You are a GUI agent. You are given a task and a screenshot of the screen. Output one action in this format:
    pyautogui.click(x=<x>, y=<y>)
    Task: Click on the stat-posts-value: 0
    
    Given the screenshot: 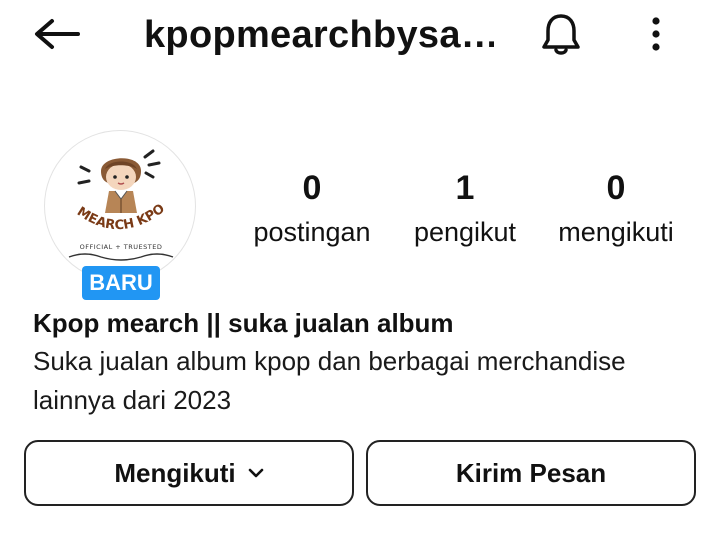 What is the action you would take?
    pyautogui.click(x=312, y=188)
    